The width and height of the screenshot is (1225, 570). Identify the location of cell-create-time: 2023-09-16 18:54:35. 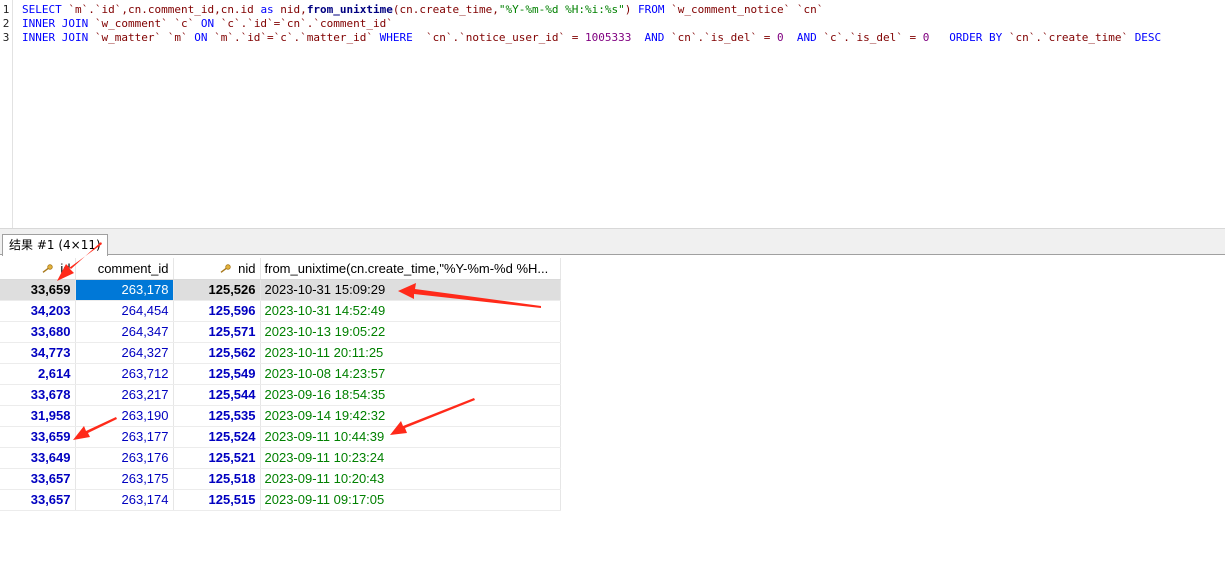
(410, 395).